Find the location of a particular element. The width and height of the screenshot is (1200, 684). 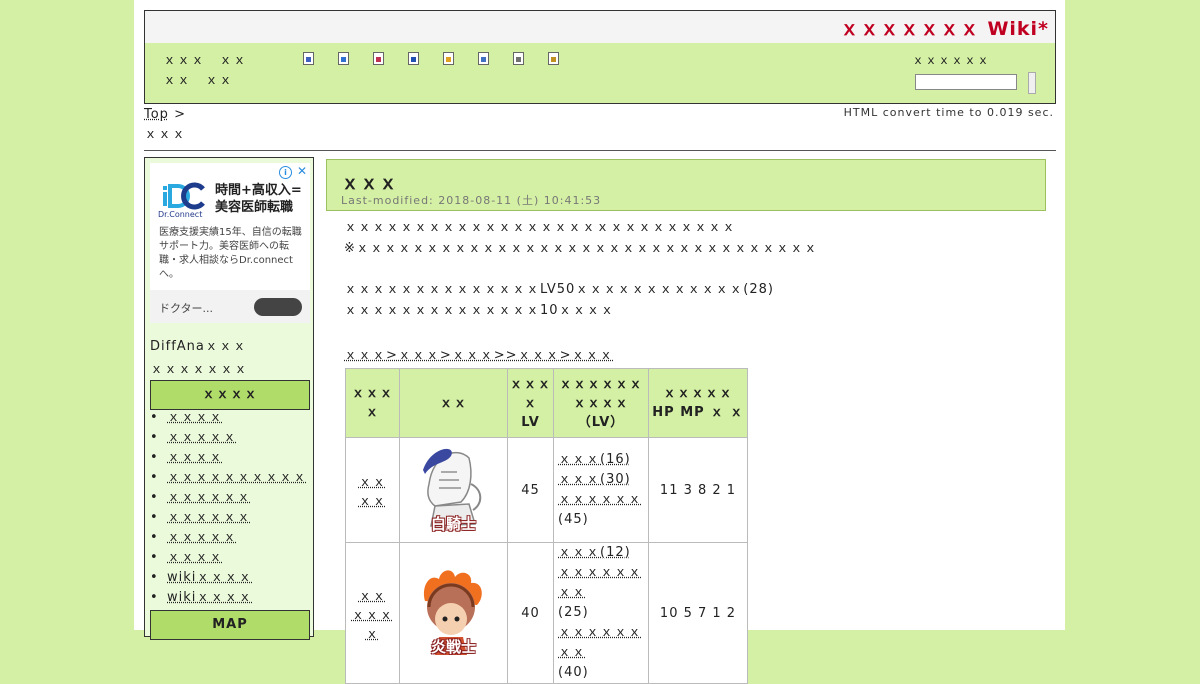

nav-link-3: ｘｘ is located at coordinates (177, 81).